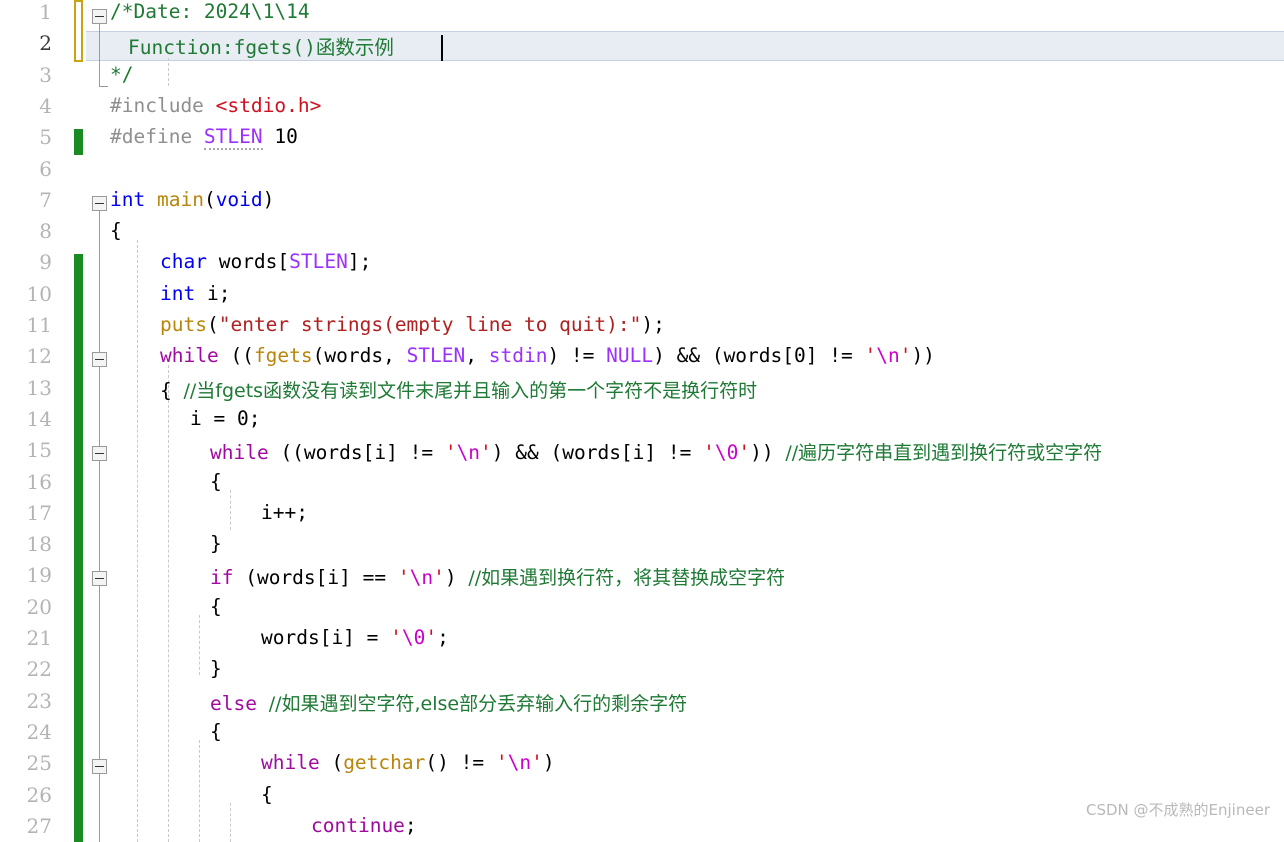  I want to click on code-line-25: while (getchar() != '\n'), so click(408, 762).